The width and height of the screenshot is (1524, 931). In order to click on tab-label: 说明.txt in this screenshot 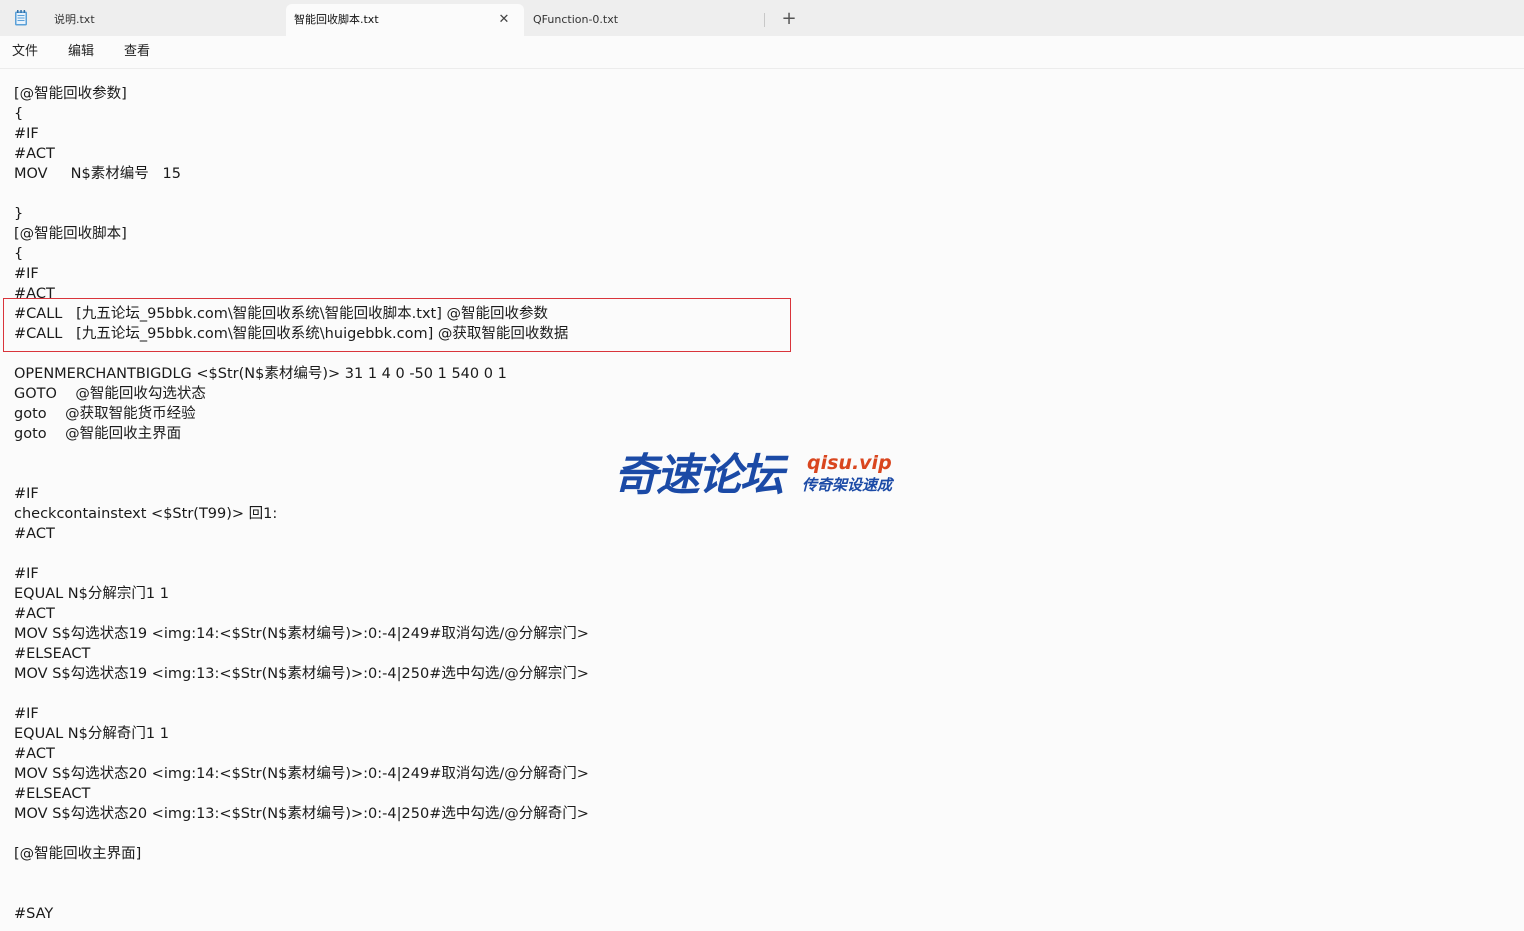, I will do `click(74, 19)`.